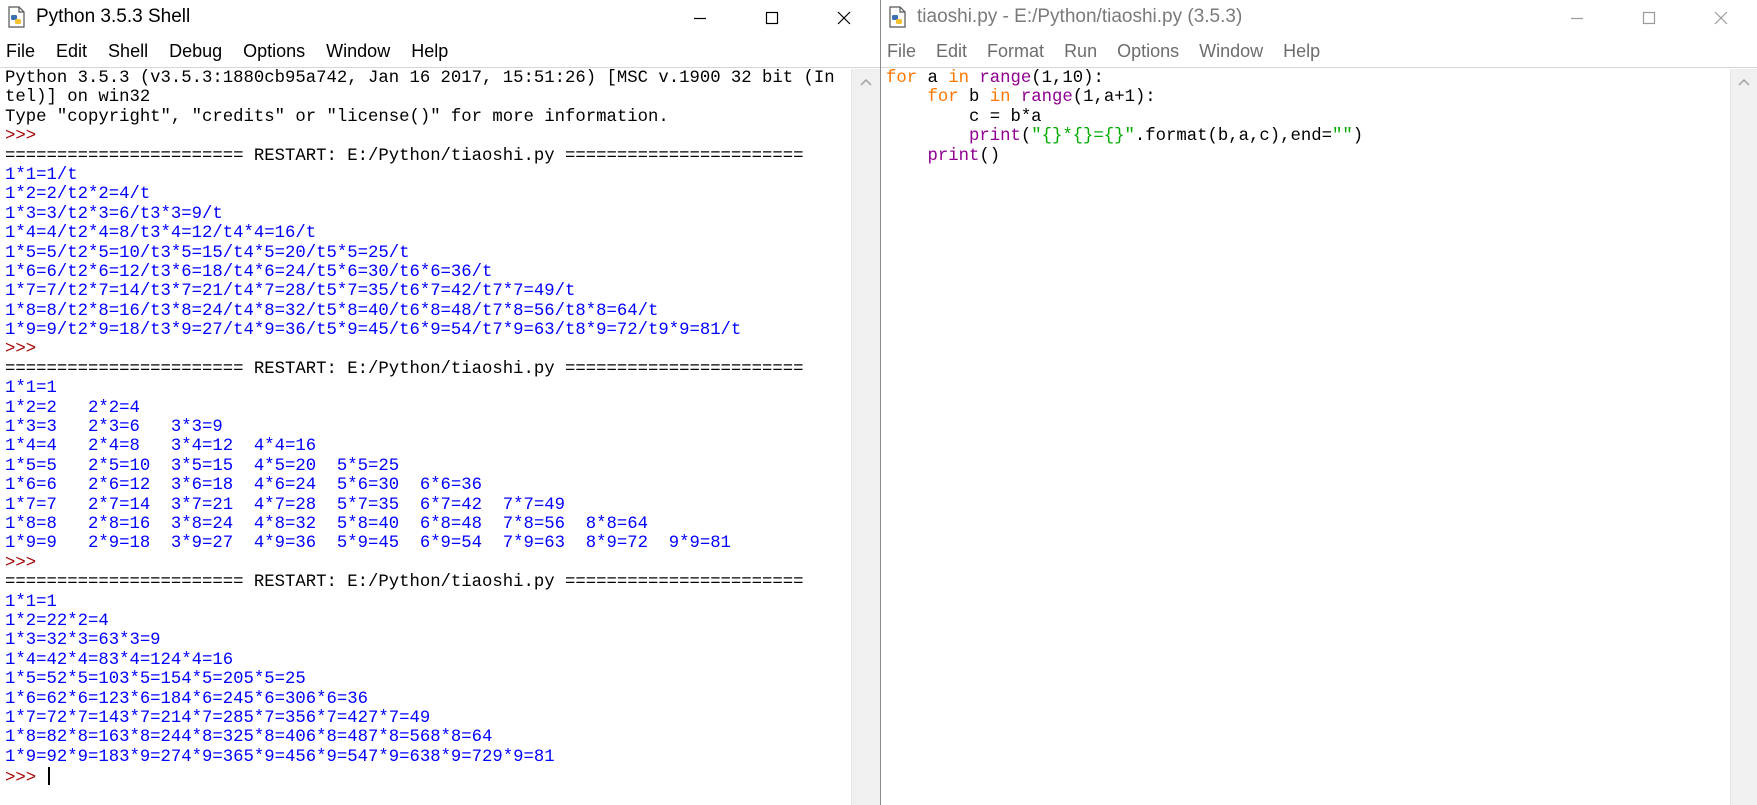 This screenshot has width=1757, height=805. What do you see at coordinates (1306, 117) in the screenshot?
I see `code-line: c = b*a` at bounding box center [1306, 117].